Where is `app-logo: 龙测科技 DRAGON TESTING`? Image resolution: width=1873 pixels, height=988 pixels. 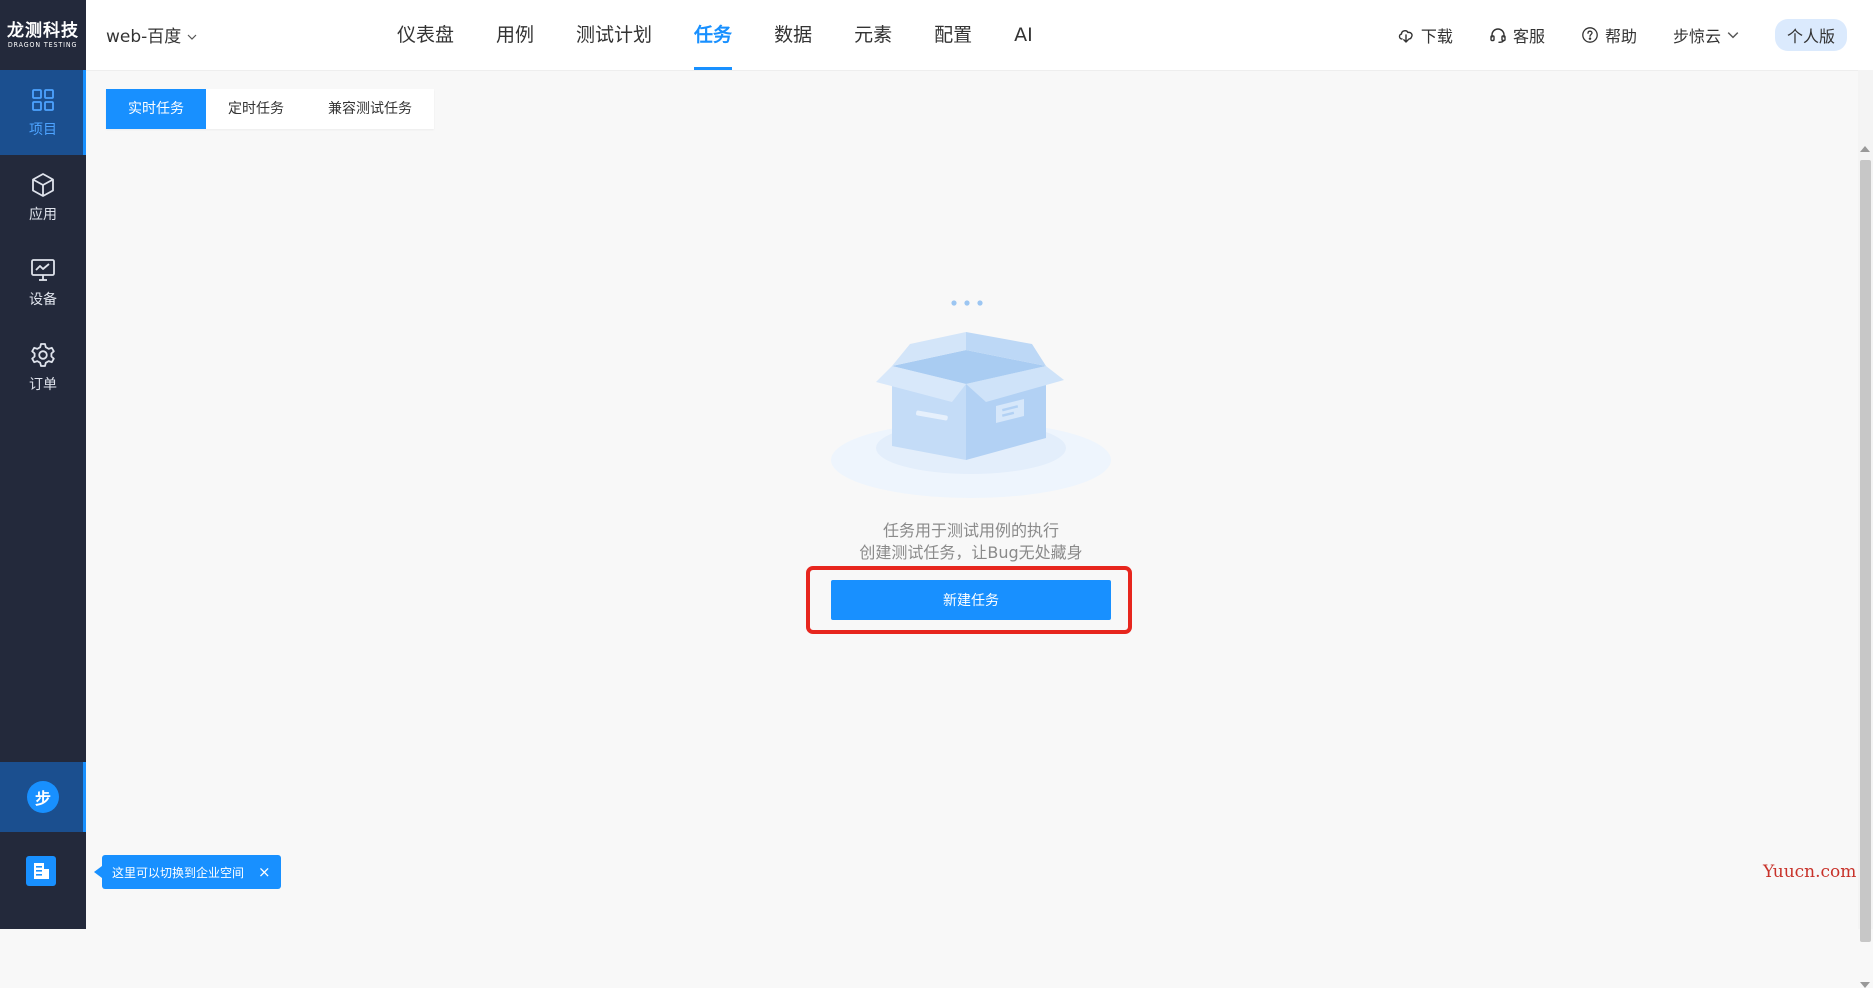
app-logo: 龙测科技 DRAGON TESTING is located at coordinates (43, 35).